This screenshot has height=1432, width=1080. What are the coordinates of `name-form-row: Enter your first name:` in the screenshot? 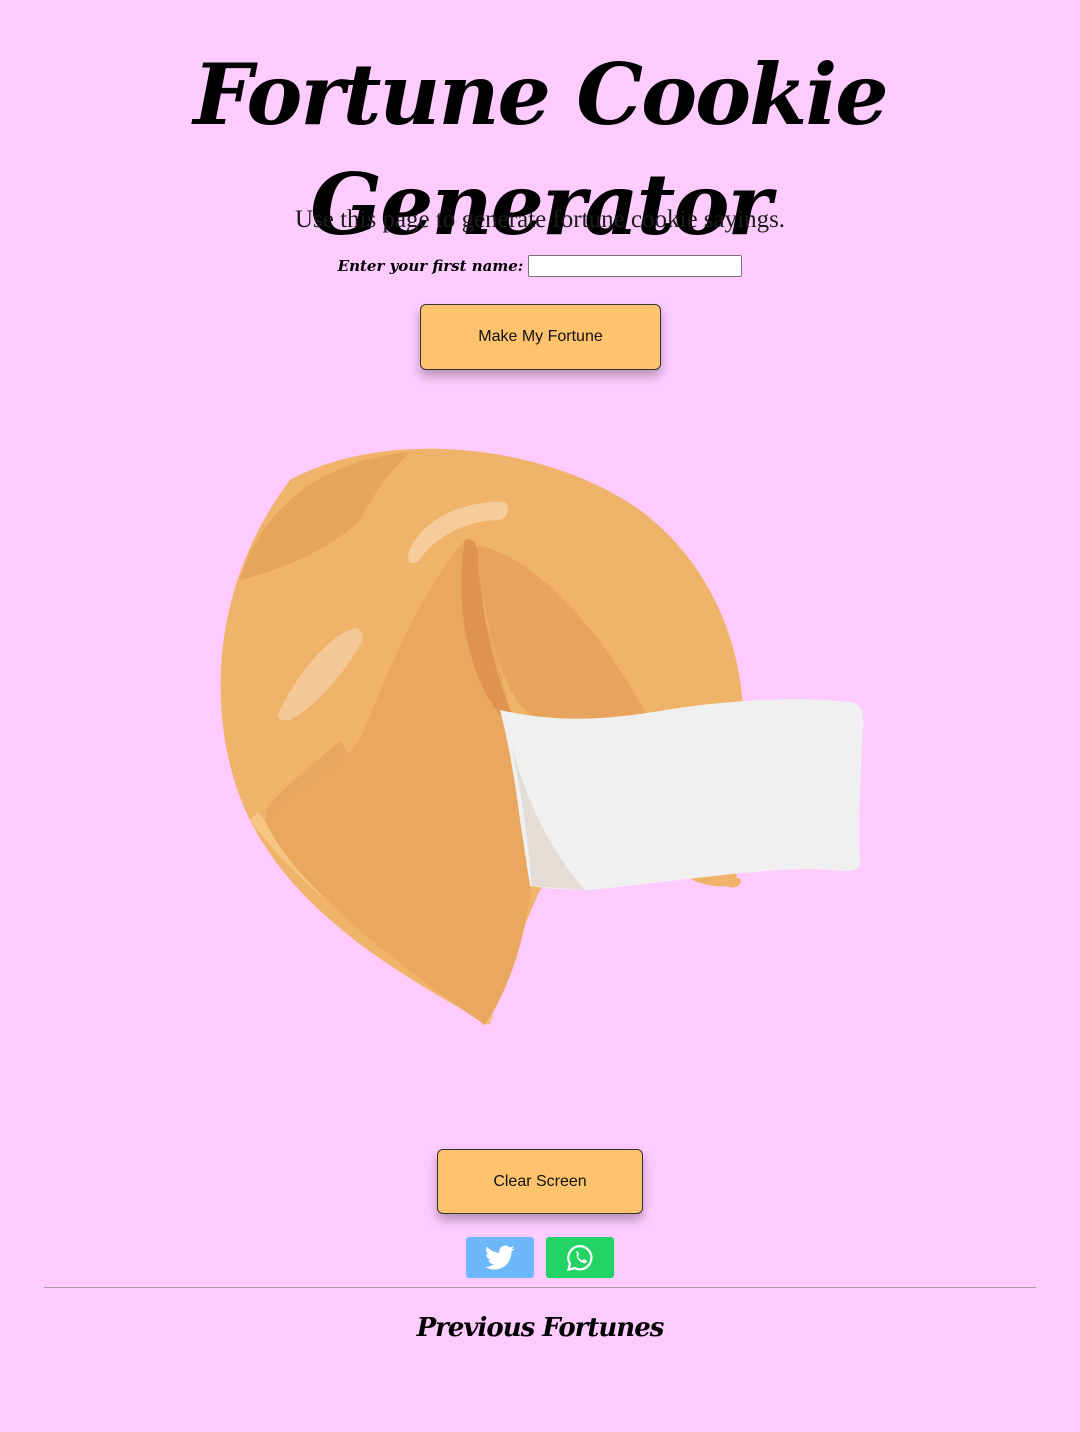 It's located at (540, 266).